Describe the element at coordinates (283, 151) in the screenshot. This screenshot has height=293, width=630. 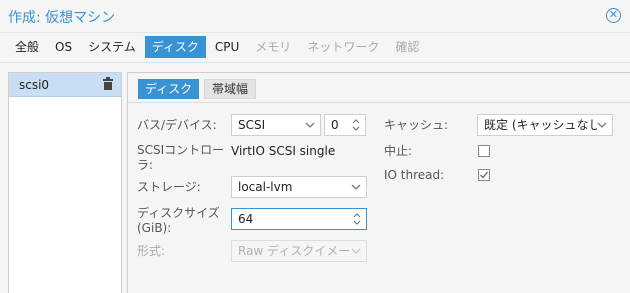
I see `scsi-controller-value: VirtIO SCSI single` at that location.